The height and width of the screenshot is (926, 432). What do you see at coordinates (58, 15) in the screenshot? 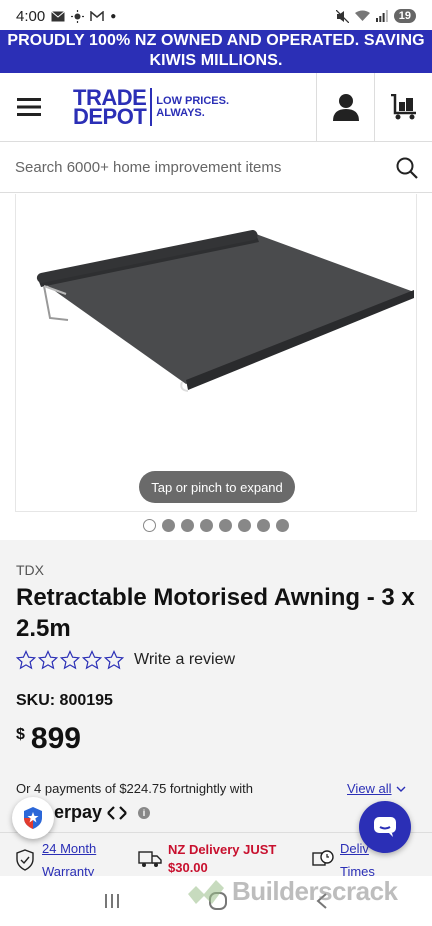
I see `mail-icon` at bounding box center [58, 15].